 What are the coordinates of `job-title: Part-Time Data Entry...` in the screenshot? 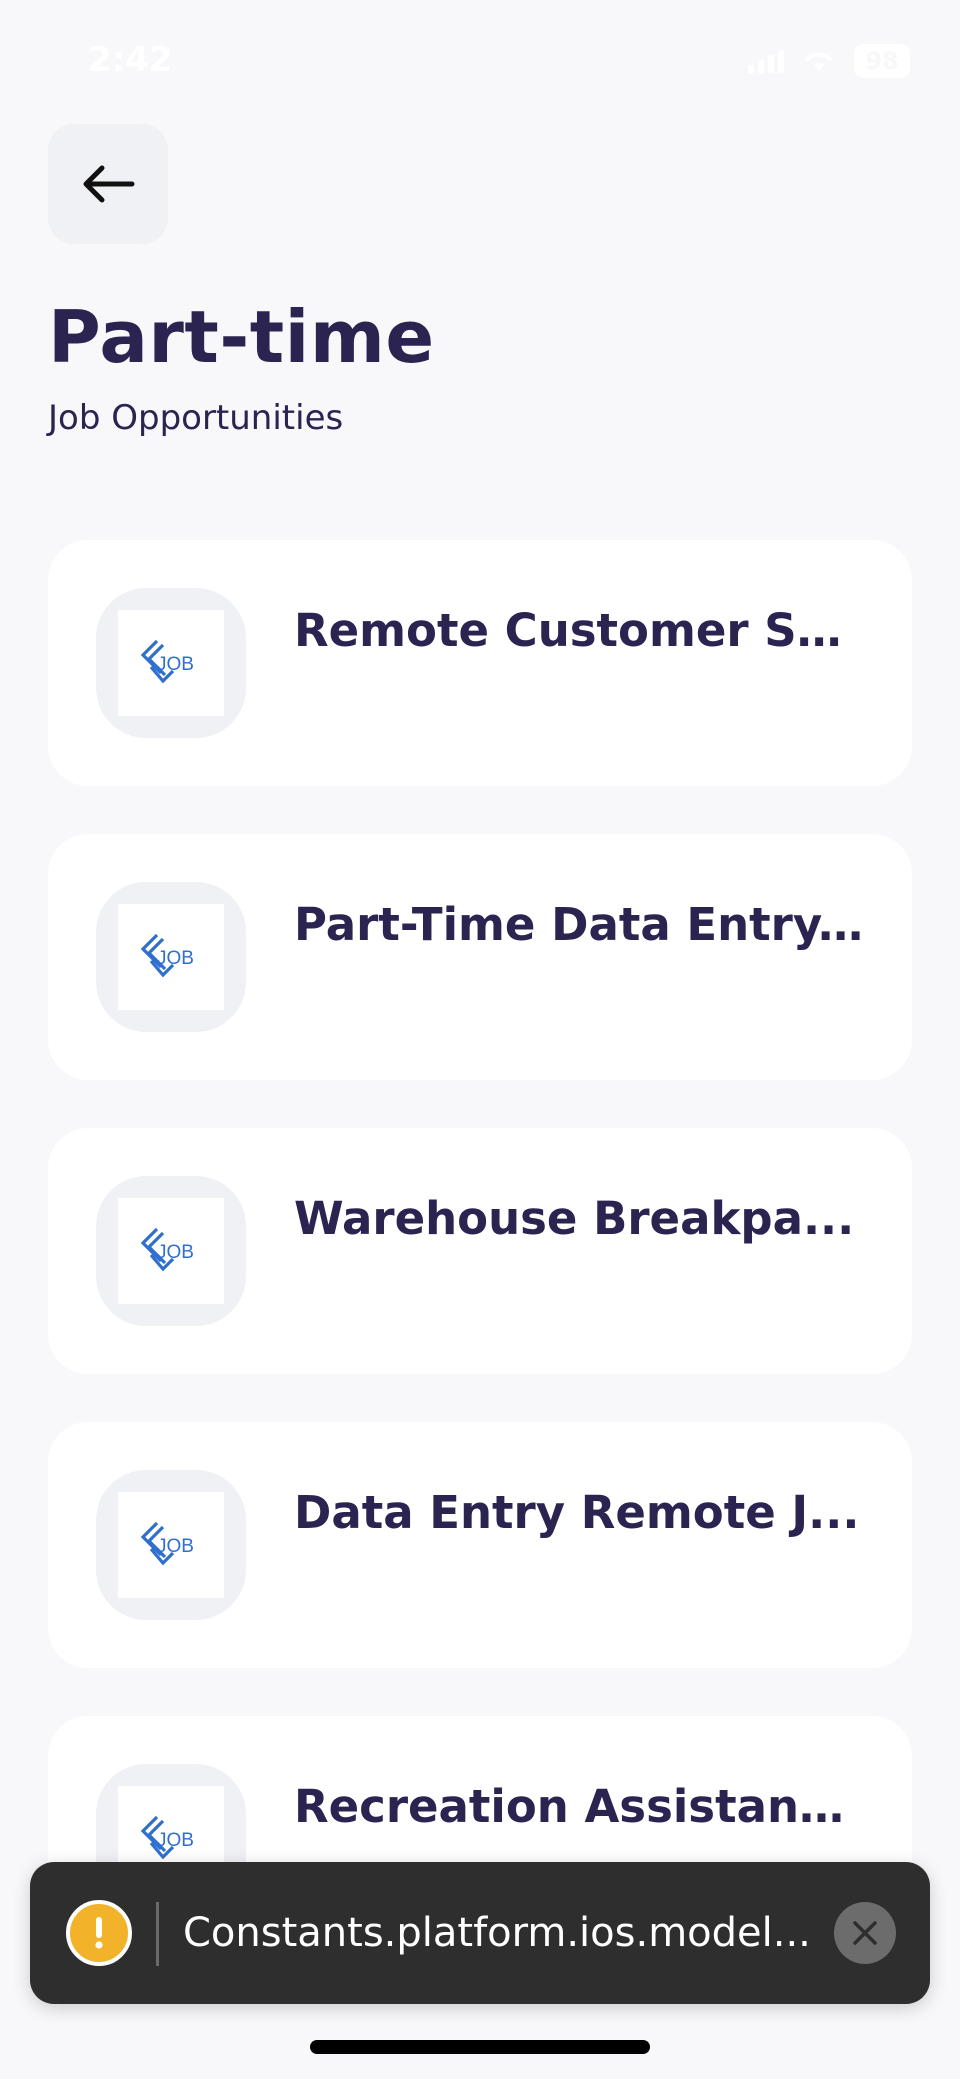 It's located at (579, 924).